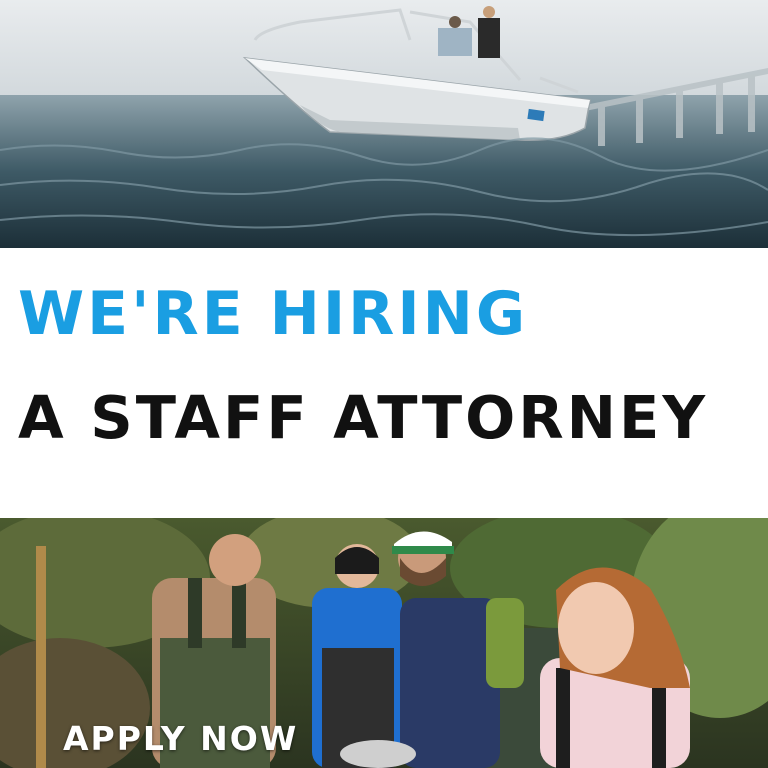 Image resolution: width=768 pixels, height=768 pixels. Describe the element at coordinates (41, 657) in the screenshot. I see `wooden-stake` at that location.